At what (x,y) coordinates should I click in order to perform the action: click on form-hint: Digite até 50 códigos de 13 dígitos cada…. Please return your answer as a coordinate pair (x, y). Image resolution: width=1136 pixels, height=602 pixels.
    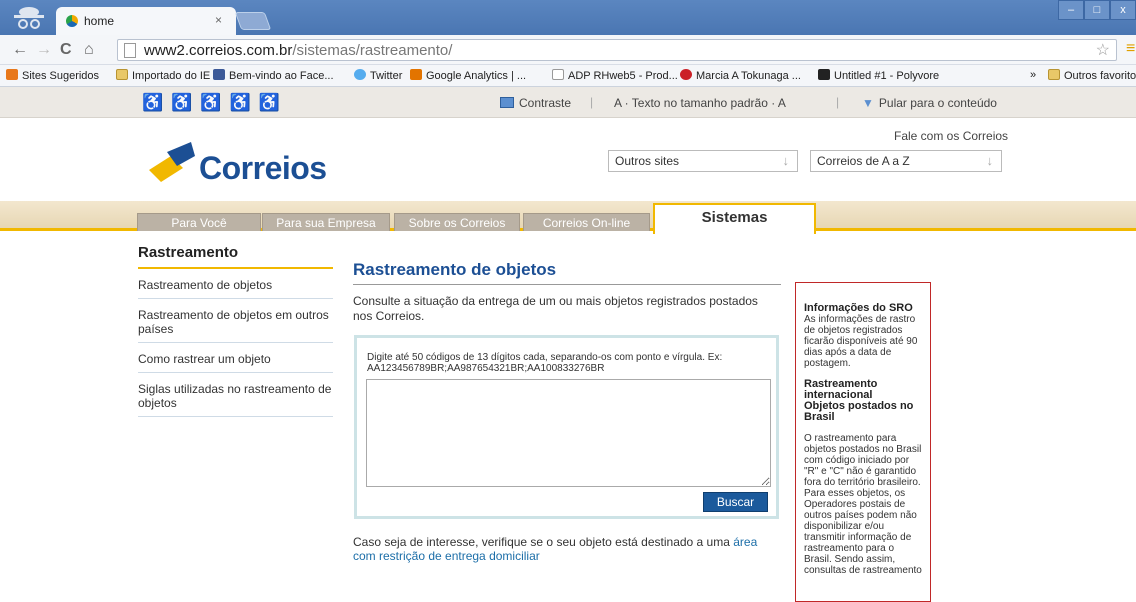
    Looking at the image, I should click on (545, 363).